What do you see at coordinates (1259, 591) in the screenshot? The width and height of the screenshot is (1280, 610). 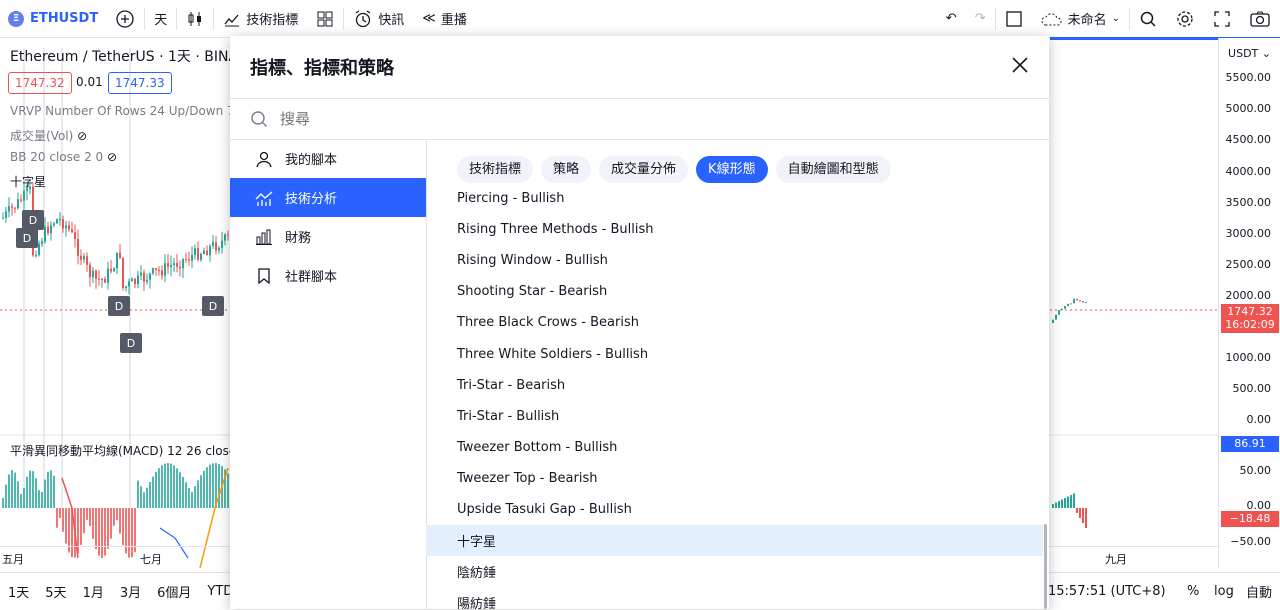 I see `auto-toggle: 自動` at bounding box center [1259, 591].